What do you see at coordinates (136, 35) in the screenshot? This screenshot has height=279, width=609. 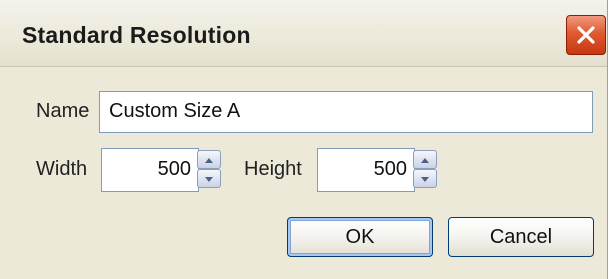 I see `window-title: Standard Resolution` at bounding box center [136, 35].